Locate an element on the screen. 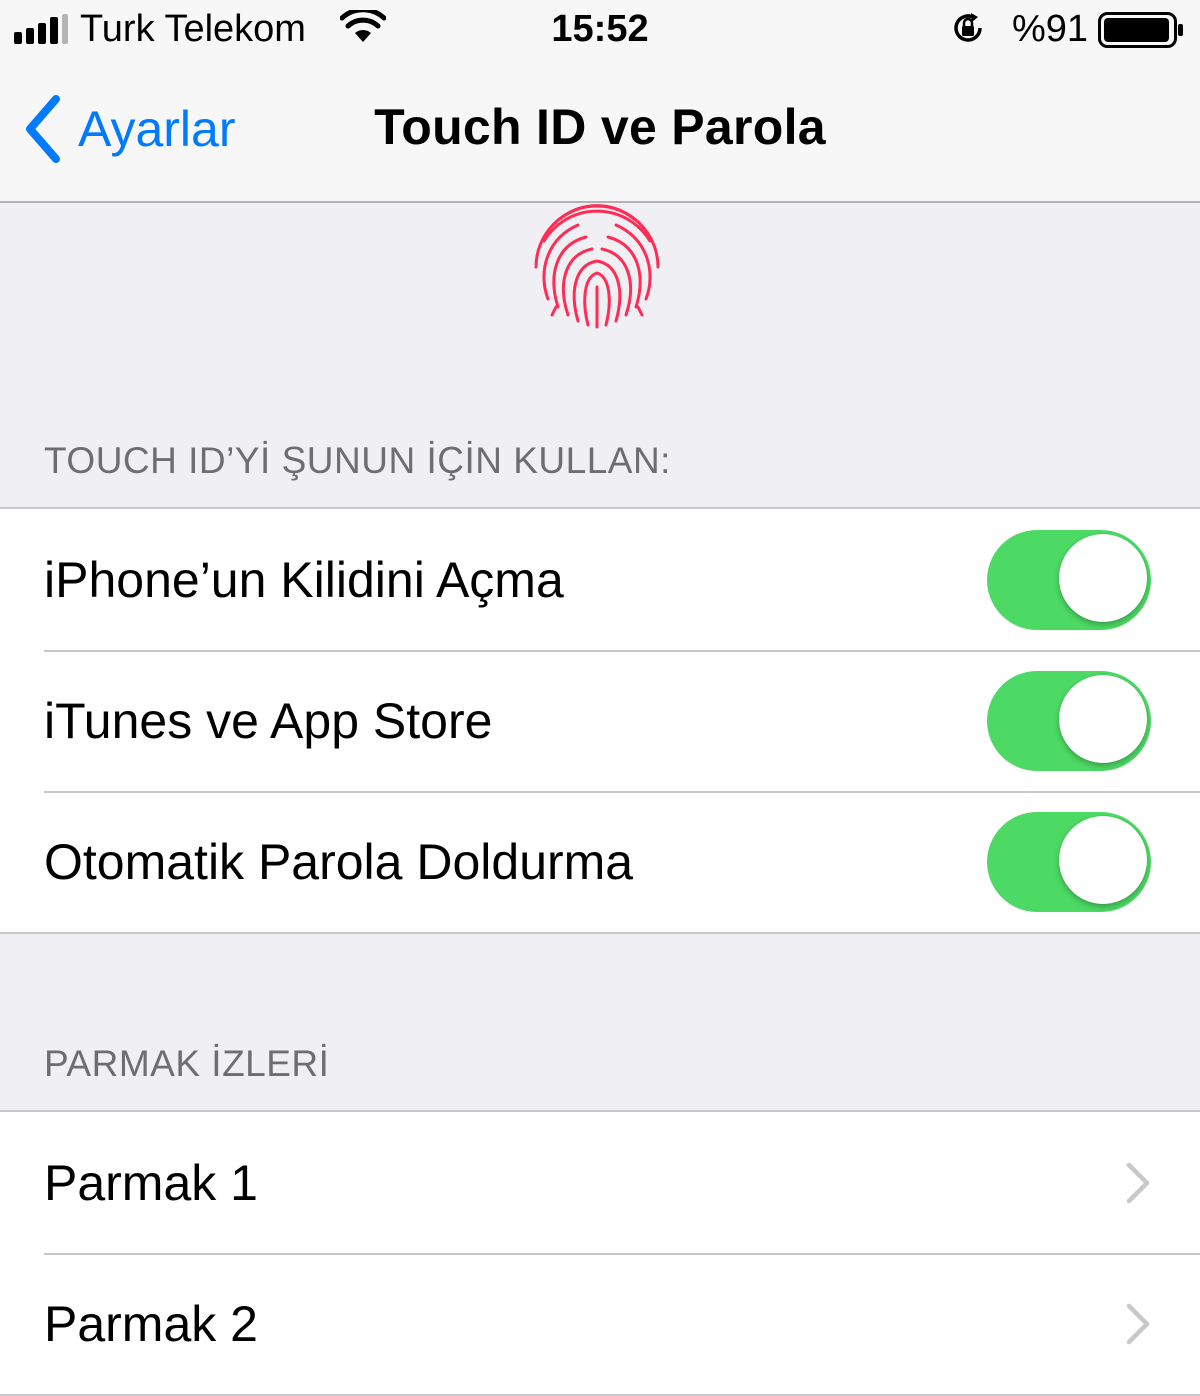 The width and height of the screenshot is (1200, 1396). unlock-iphone-toggle is located at coordinates (1069, 579).